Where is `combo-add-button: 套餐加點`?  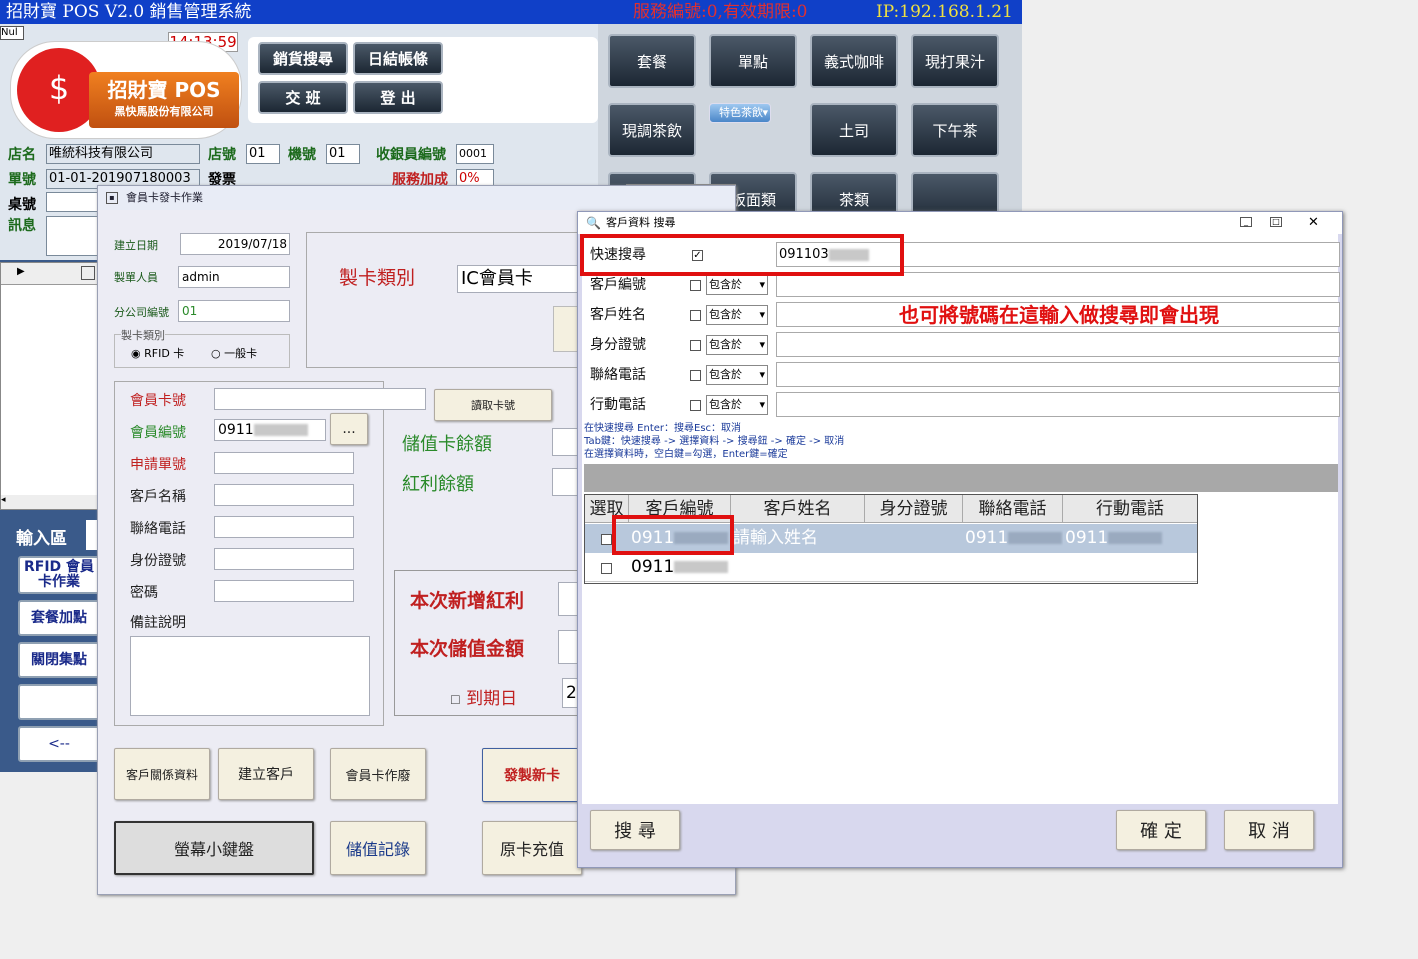
combo-add-button: 套餐加點 is located at coordinates (59, 618).